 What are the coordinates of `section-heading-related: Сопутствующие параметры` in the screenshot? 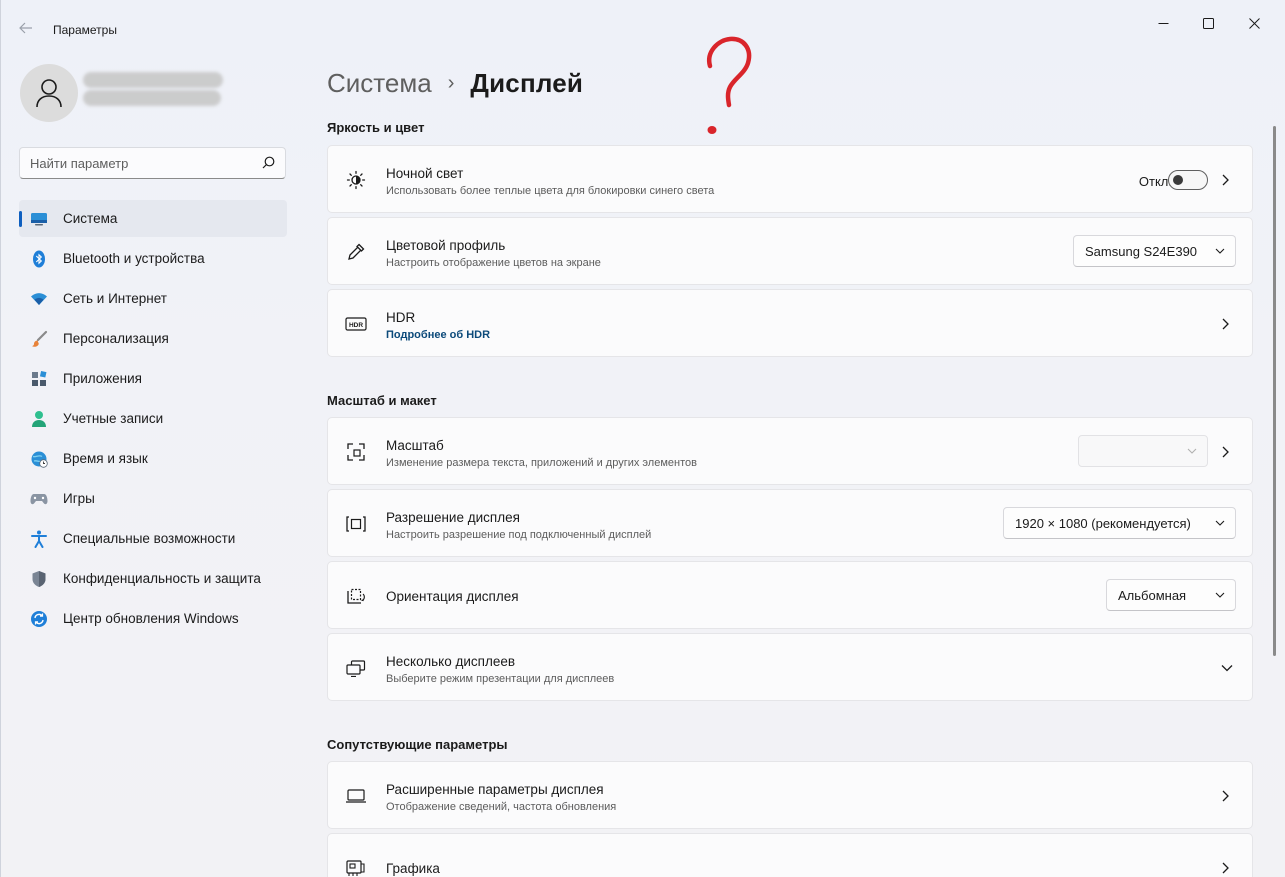 It's located at (417, 744).